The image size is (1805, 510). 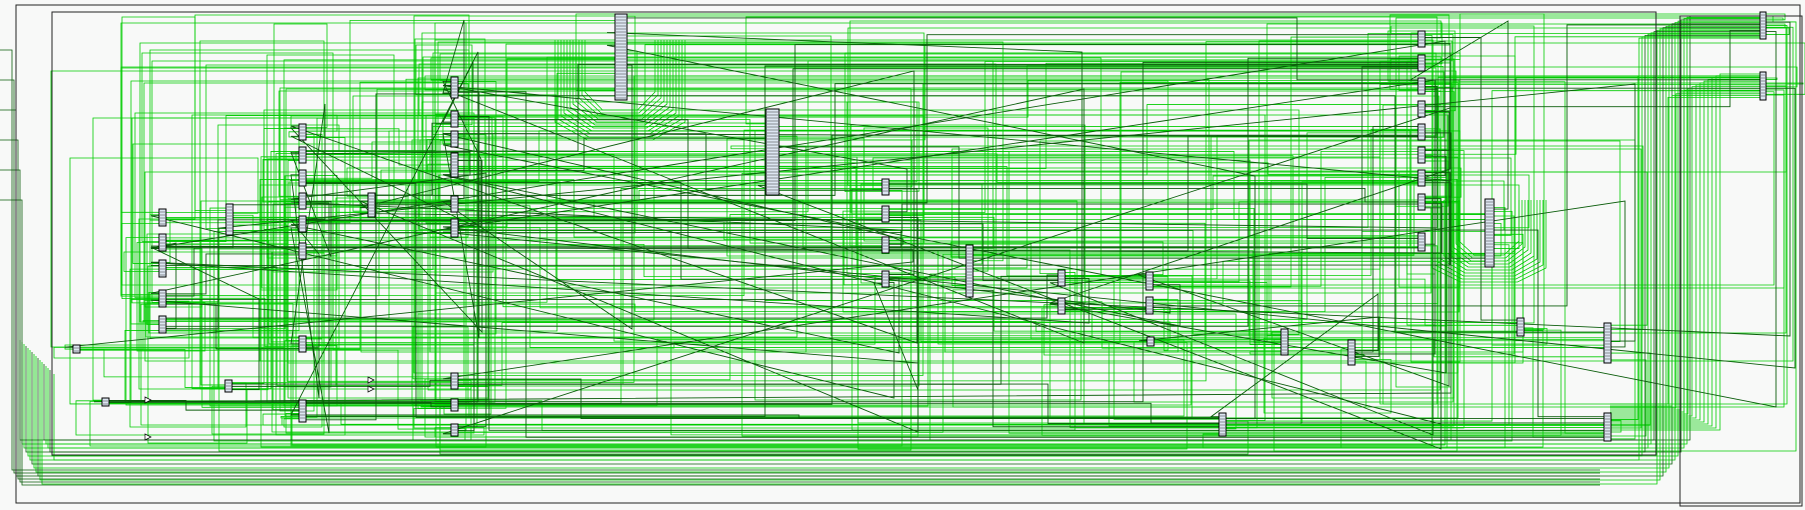 I want to click on cell-c-ra4, so click(x=1421, y=109).